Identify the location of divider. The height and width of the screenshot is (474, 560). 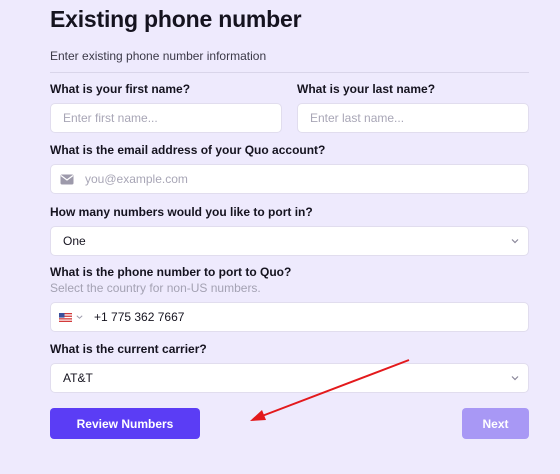
(289, 72).